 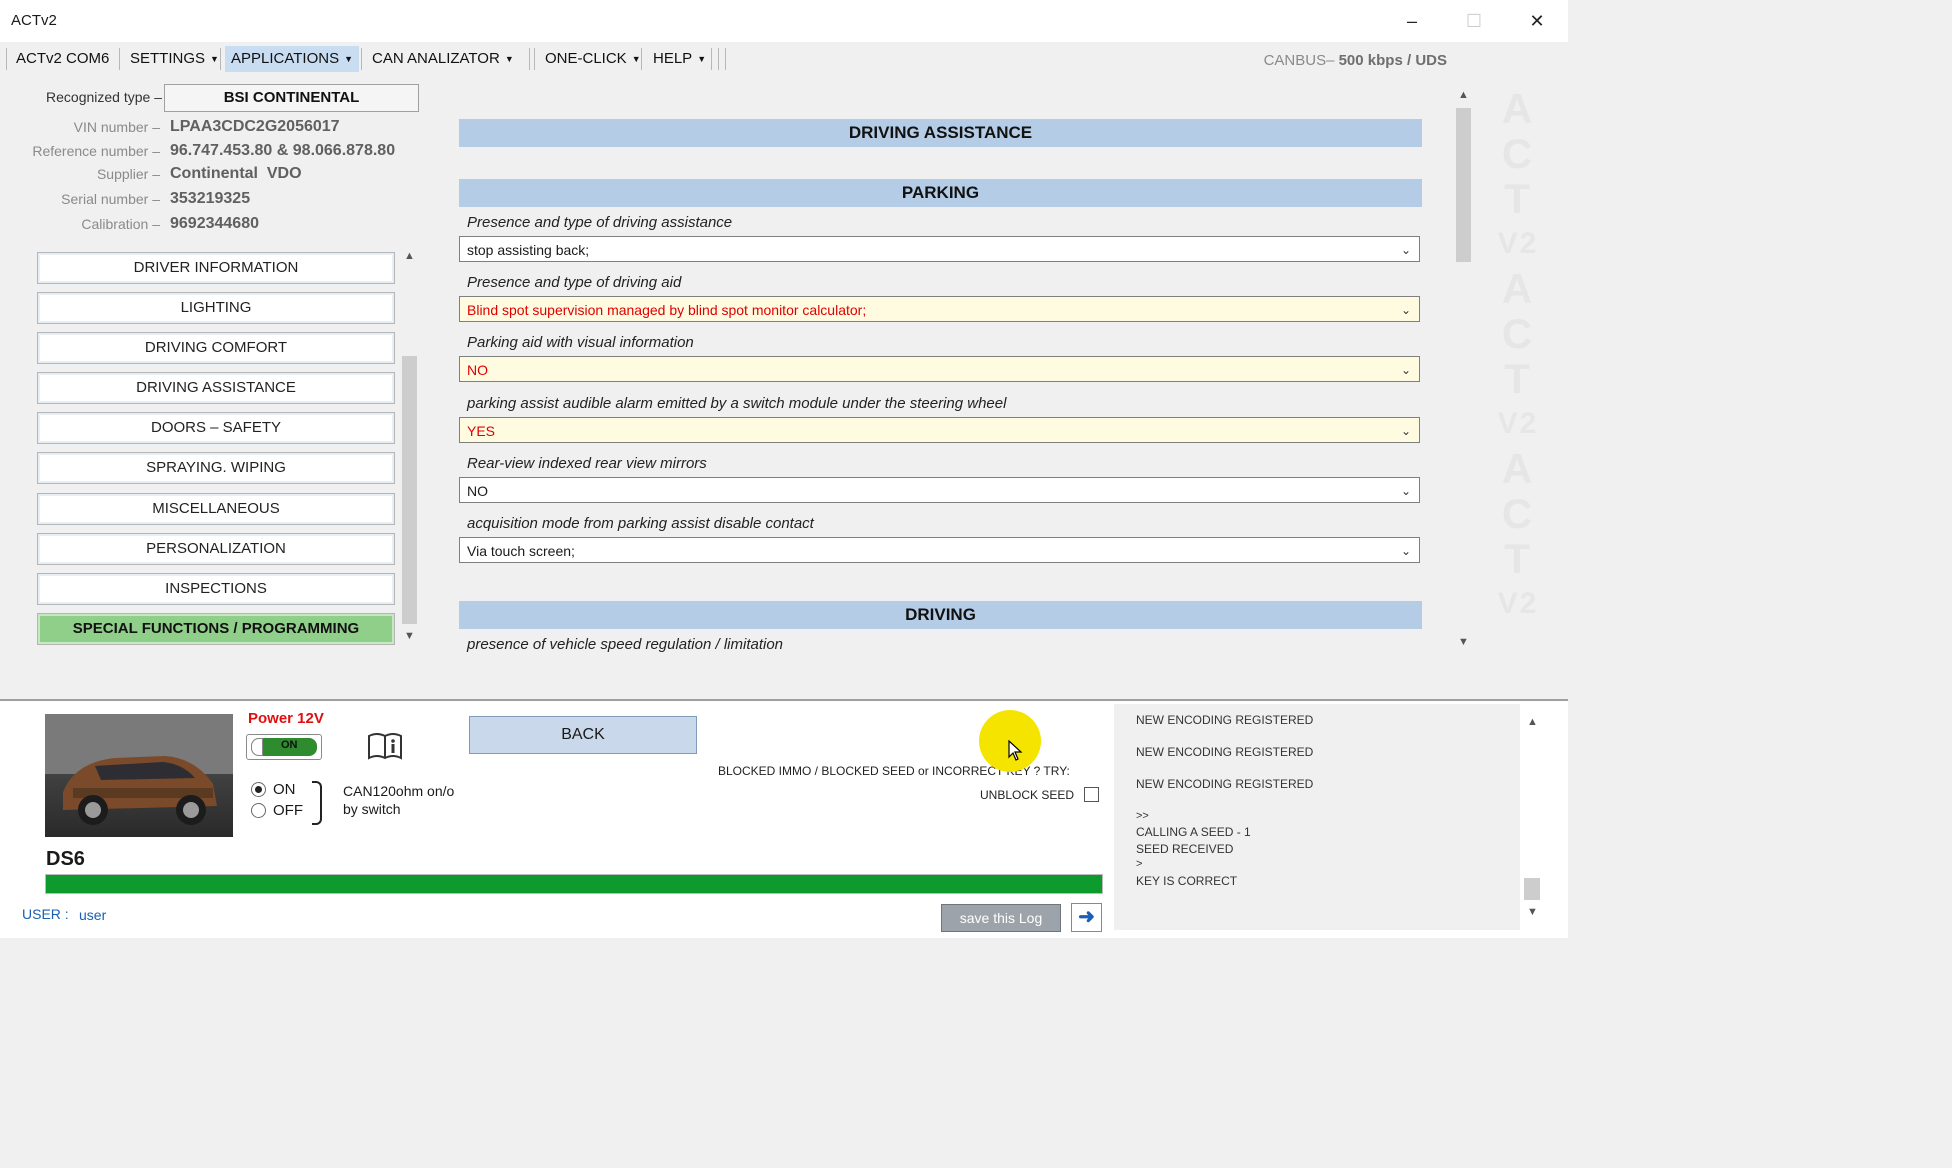 I want to click on calibration-label: Calibration –, so click(x=120, y=224).